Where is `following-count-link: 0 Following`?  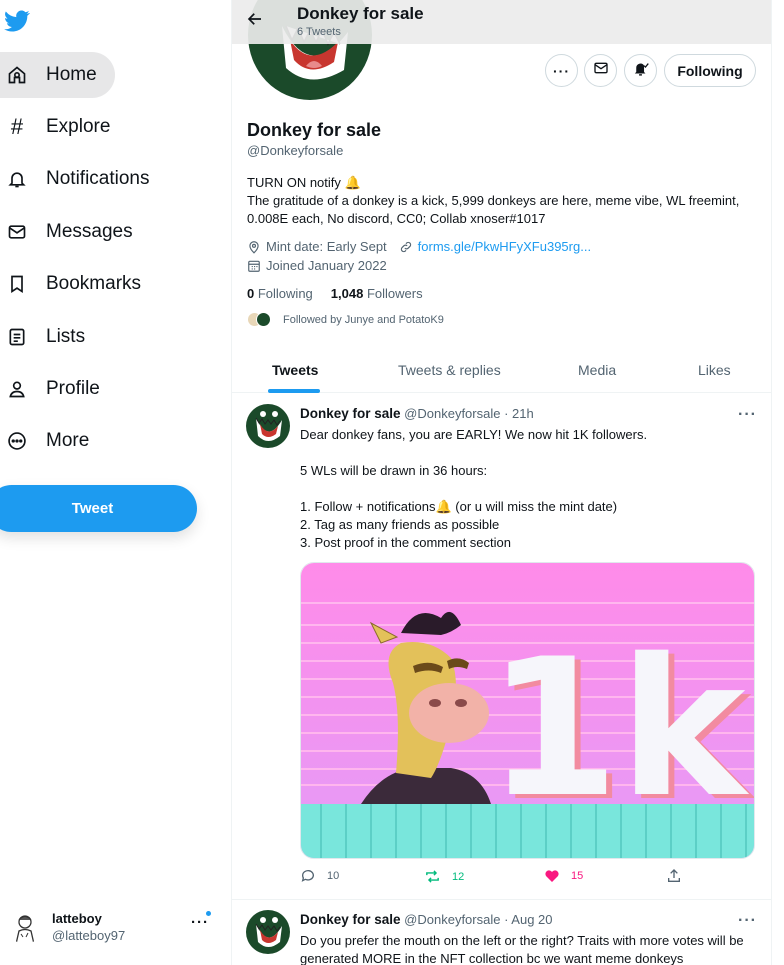 following-count-link: 0 Following is located at coordinates (280, 293).